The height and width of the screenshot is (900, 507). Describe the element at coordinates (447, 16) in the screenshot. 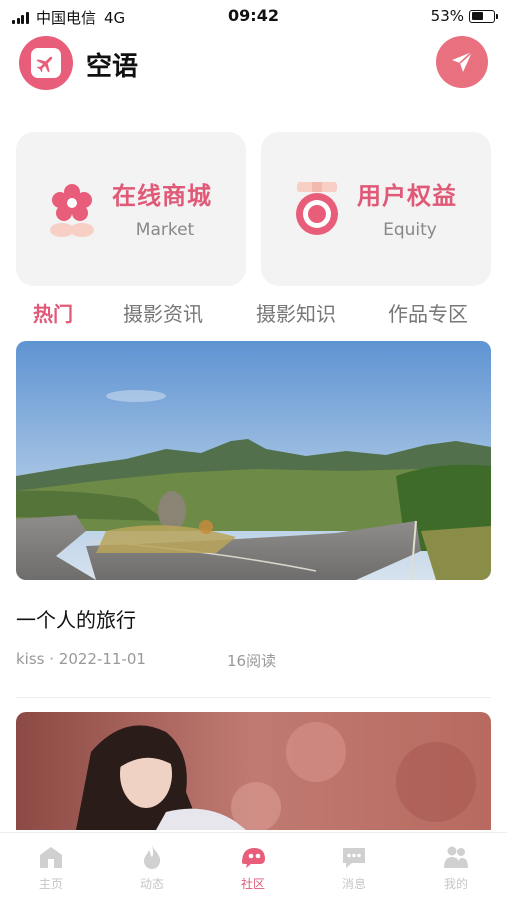

I see `battery-percent: 53%` at that location.